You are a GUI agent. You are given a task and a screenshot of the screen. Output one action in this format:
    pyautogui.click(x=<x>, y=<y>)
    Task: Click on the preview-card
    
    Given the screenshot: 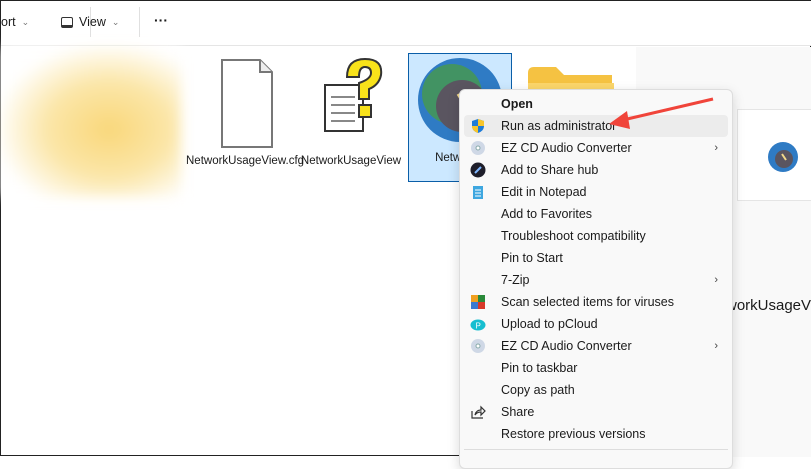 What is the action you would take?
    pyautogui.click(x=774, y=155)
    